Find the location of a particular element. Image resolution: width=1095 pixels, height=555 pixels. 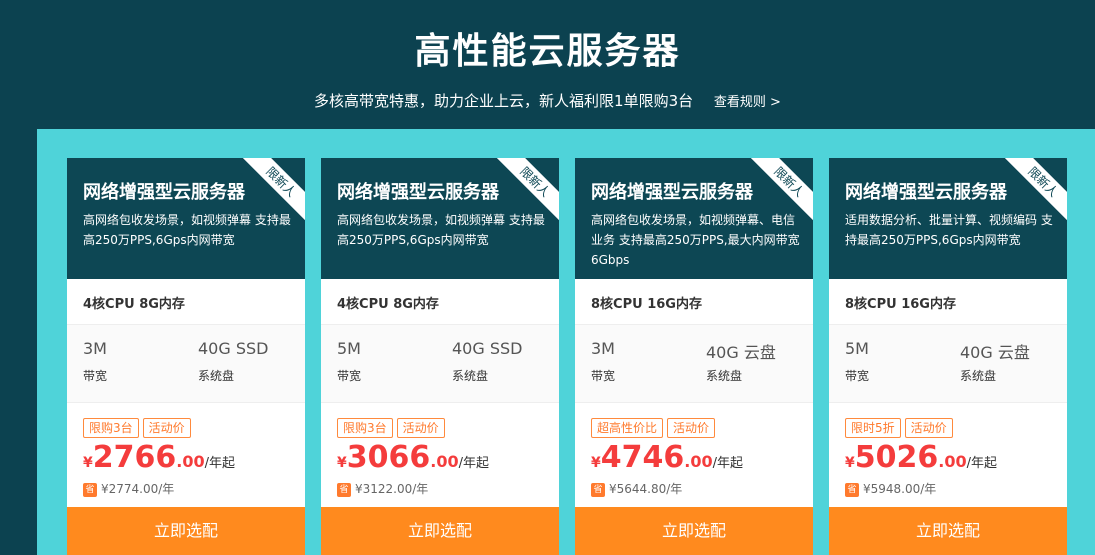

price: ¥4746.00/年起 is located at coordinates (667, 457).